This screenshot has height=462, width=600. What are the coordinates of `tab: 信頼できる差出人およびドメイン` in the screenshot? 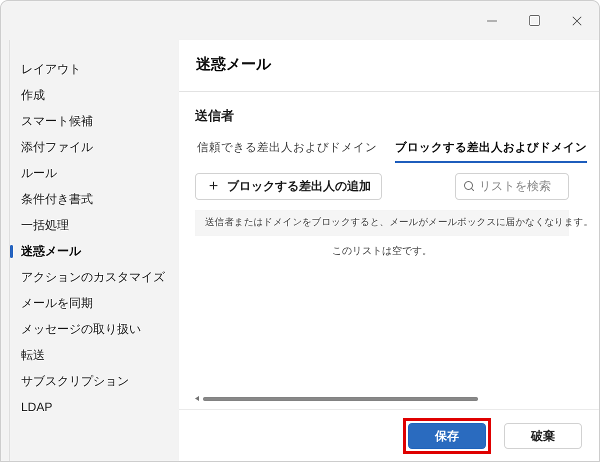 It's located at (287, 151).